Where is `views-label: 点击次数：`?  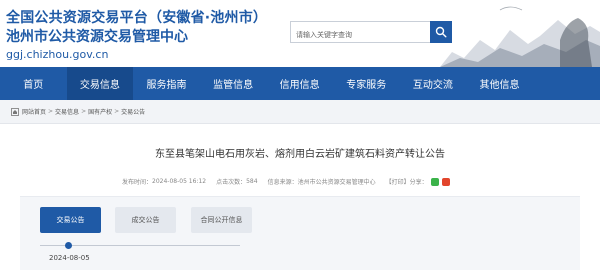
views-label: 点击次数： is located at coordinates (231, 182).